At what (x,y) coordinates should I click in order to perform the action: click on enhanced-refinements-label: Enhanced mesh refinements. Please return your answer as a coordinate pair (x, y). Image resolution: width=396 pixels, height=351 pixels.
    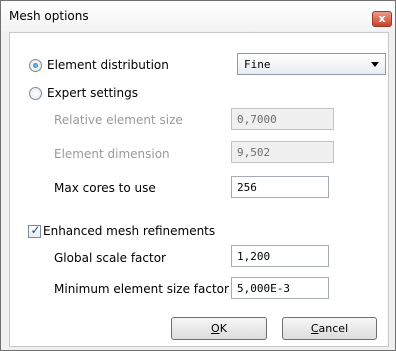
    Looking at the image, I should click on (129, 231).